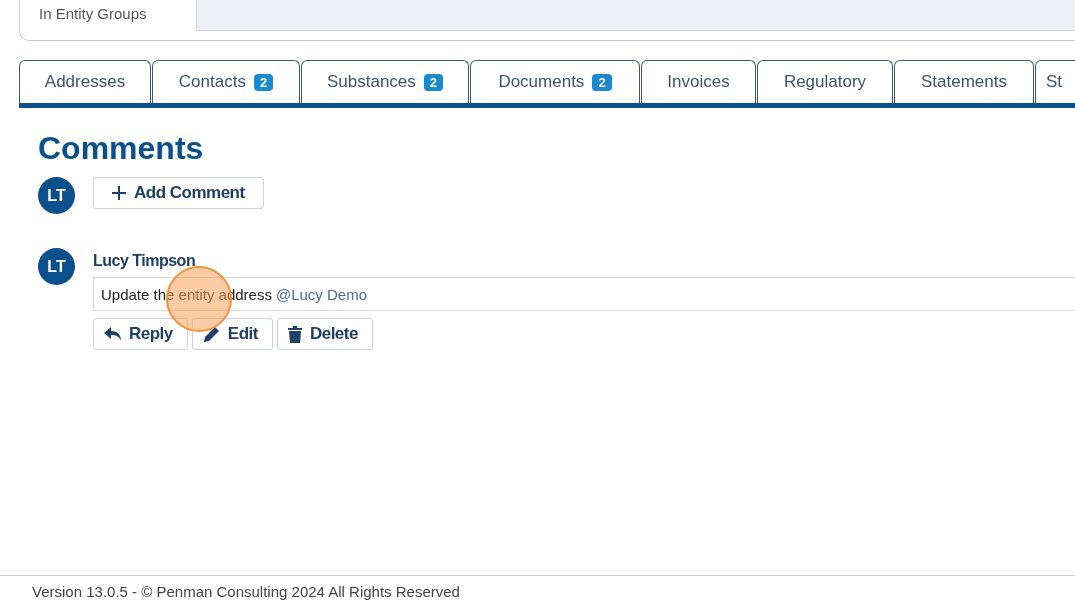 This screenshot has height=601, width=1075. What do you see at coordinates (1055, 81) in the screenshot?
I see `tab: St` at bounding box center [1055, 81].